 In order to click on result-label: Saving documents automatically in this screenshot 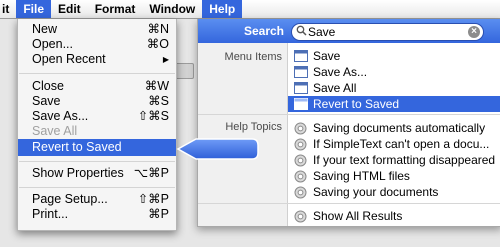, I will do `click(399, 128)`.